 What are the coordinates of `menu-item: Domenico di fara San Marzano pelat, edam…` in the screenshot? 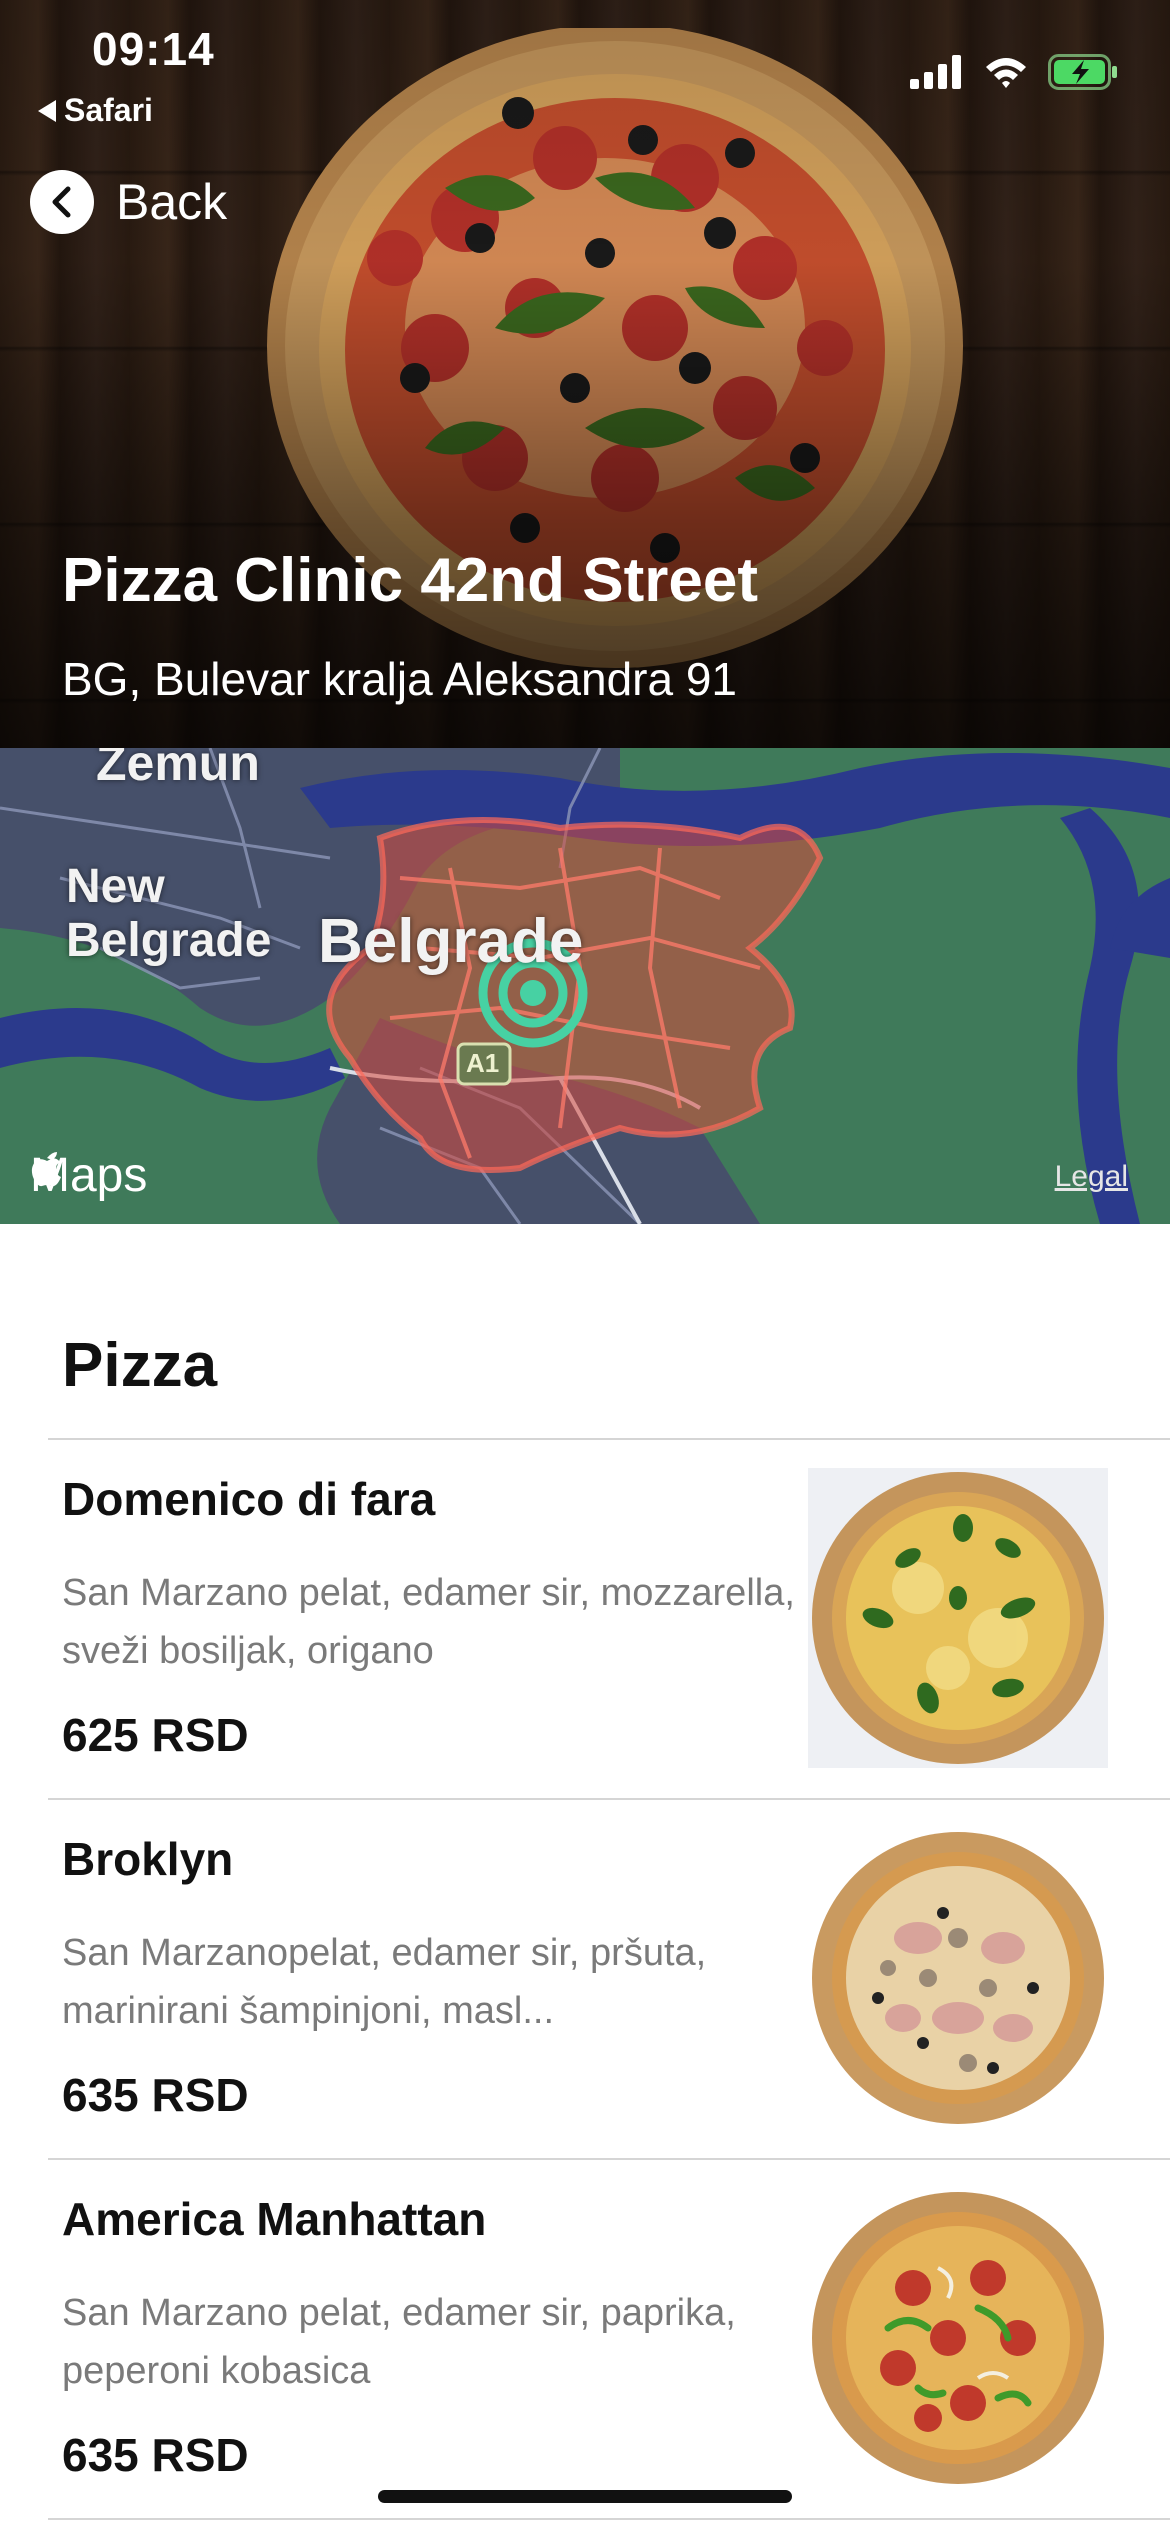 It's located at (609, 1618).